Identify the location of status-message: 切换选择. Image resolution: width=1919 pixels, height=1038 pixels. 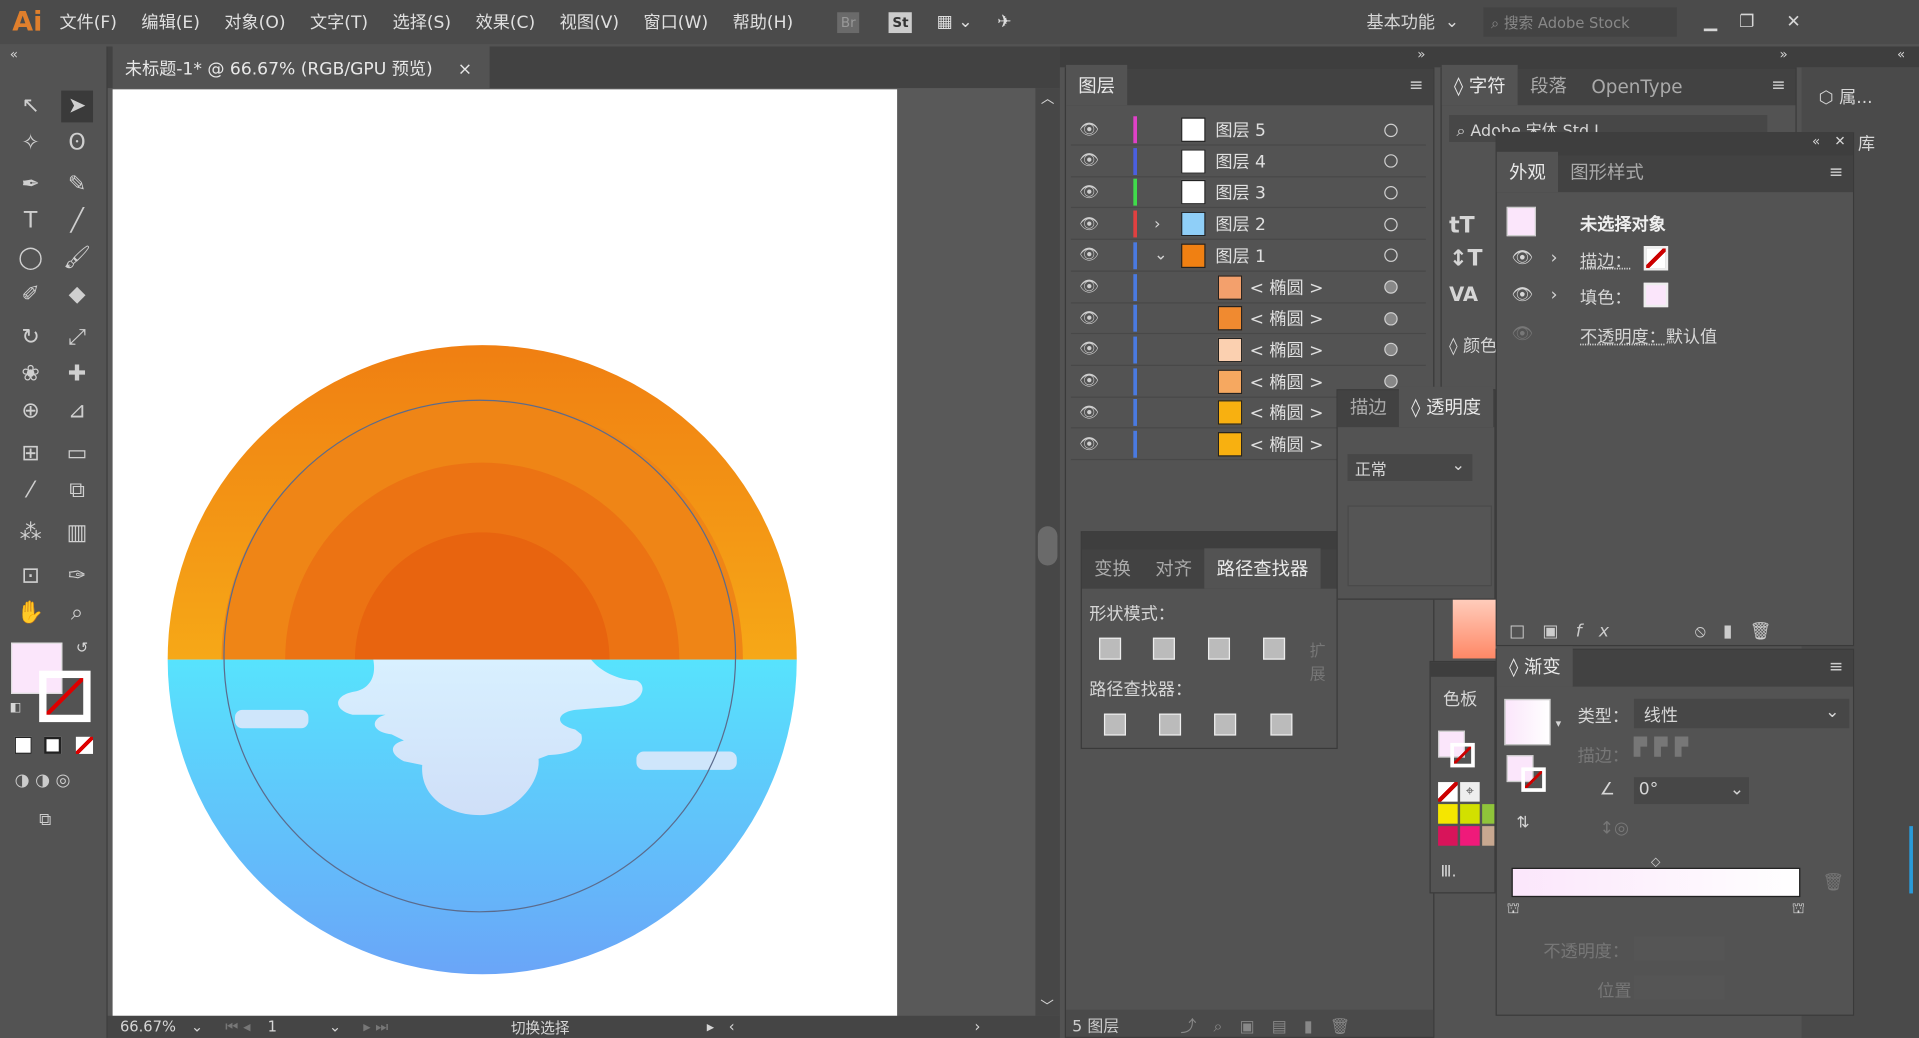
(609, 1026).